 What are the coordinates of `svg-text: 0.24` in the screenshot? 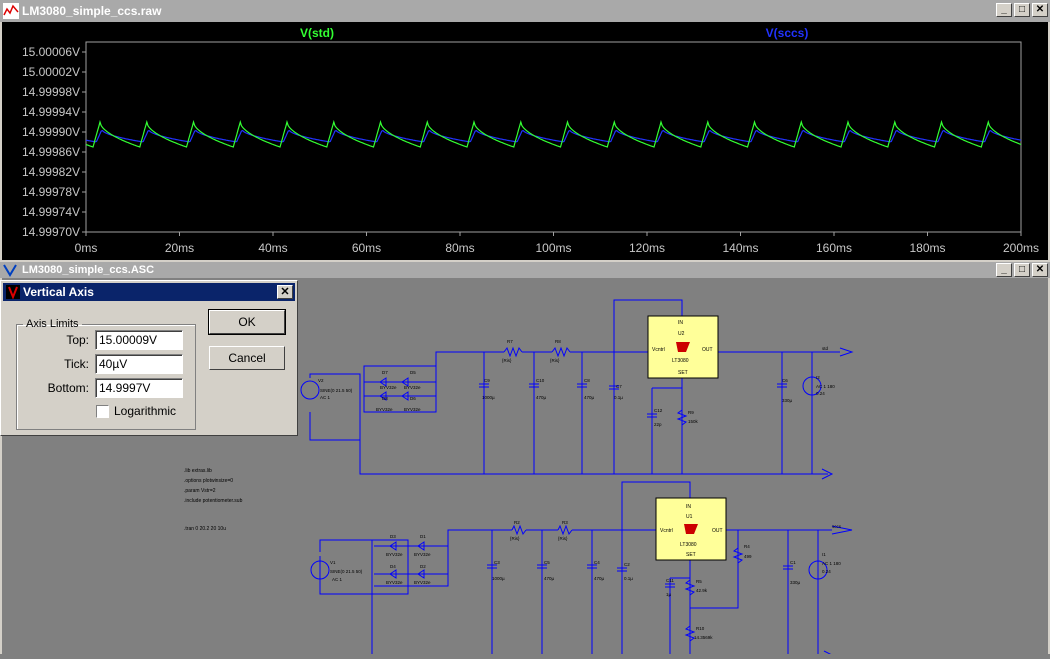 It's located at (826, 571).